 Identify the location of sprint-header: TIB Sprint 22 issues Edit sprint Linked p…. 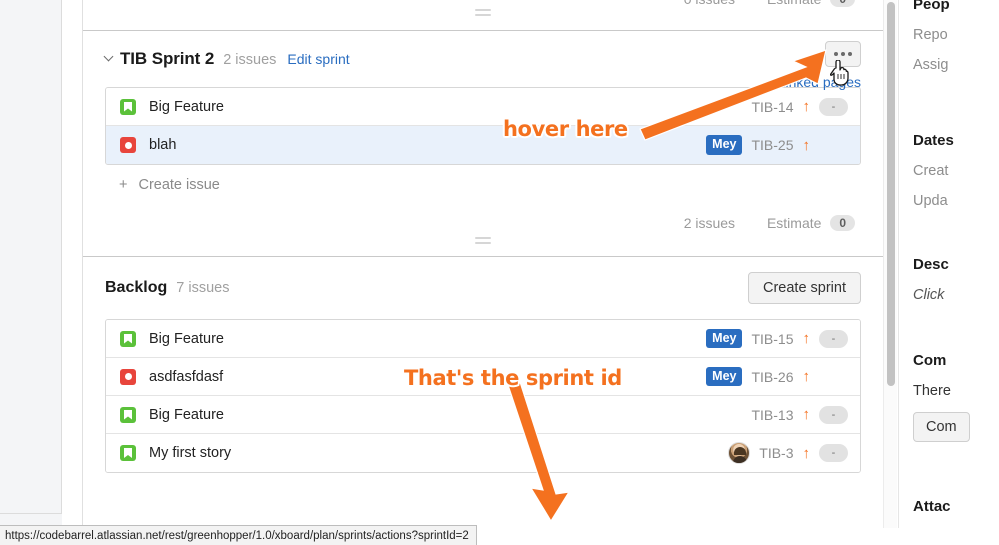
(483, 60).